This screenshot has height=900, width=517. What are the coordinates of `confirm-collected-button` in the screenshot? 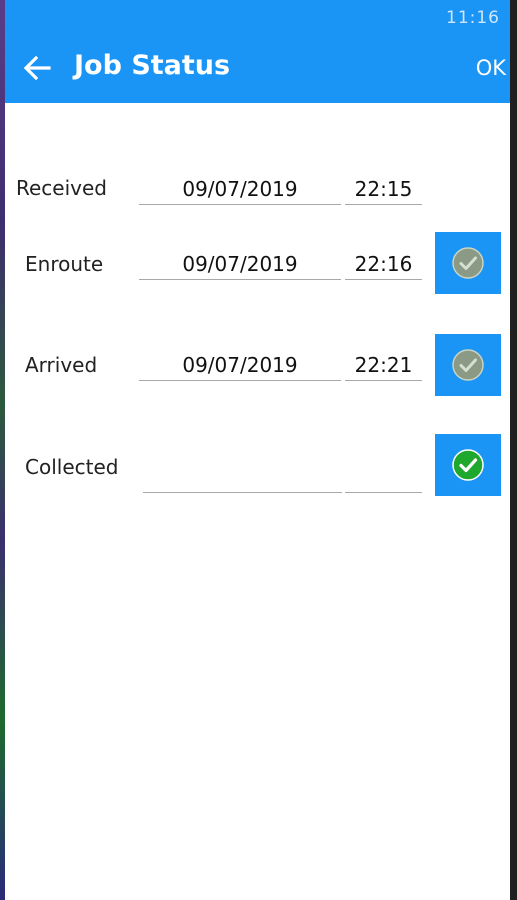 It's located at (468, 465).